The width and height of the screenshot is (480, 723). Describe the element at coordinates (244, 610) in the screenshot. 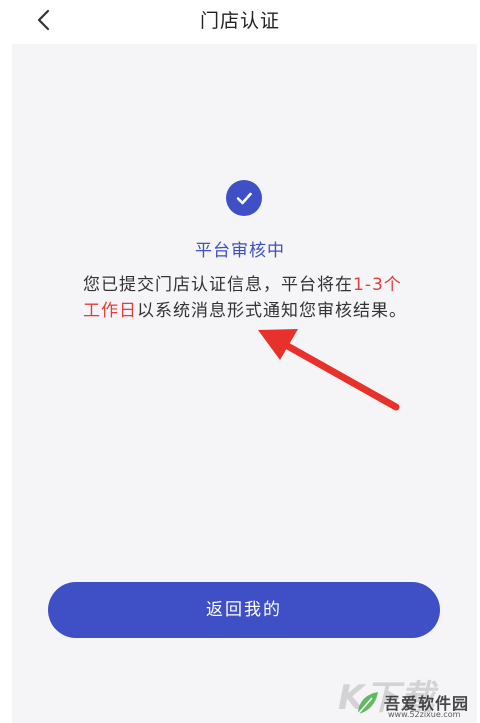

I see `return-mine-button: 返回我的` at that location.